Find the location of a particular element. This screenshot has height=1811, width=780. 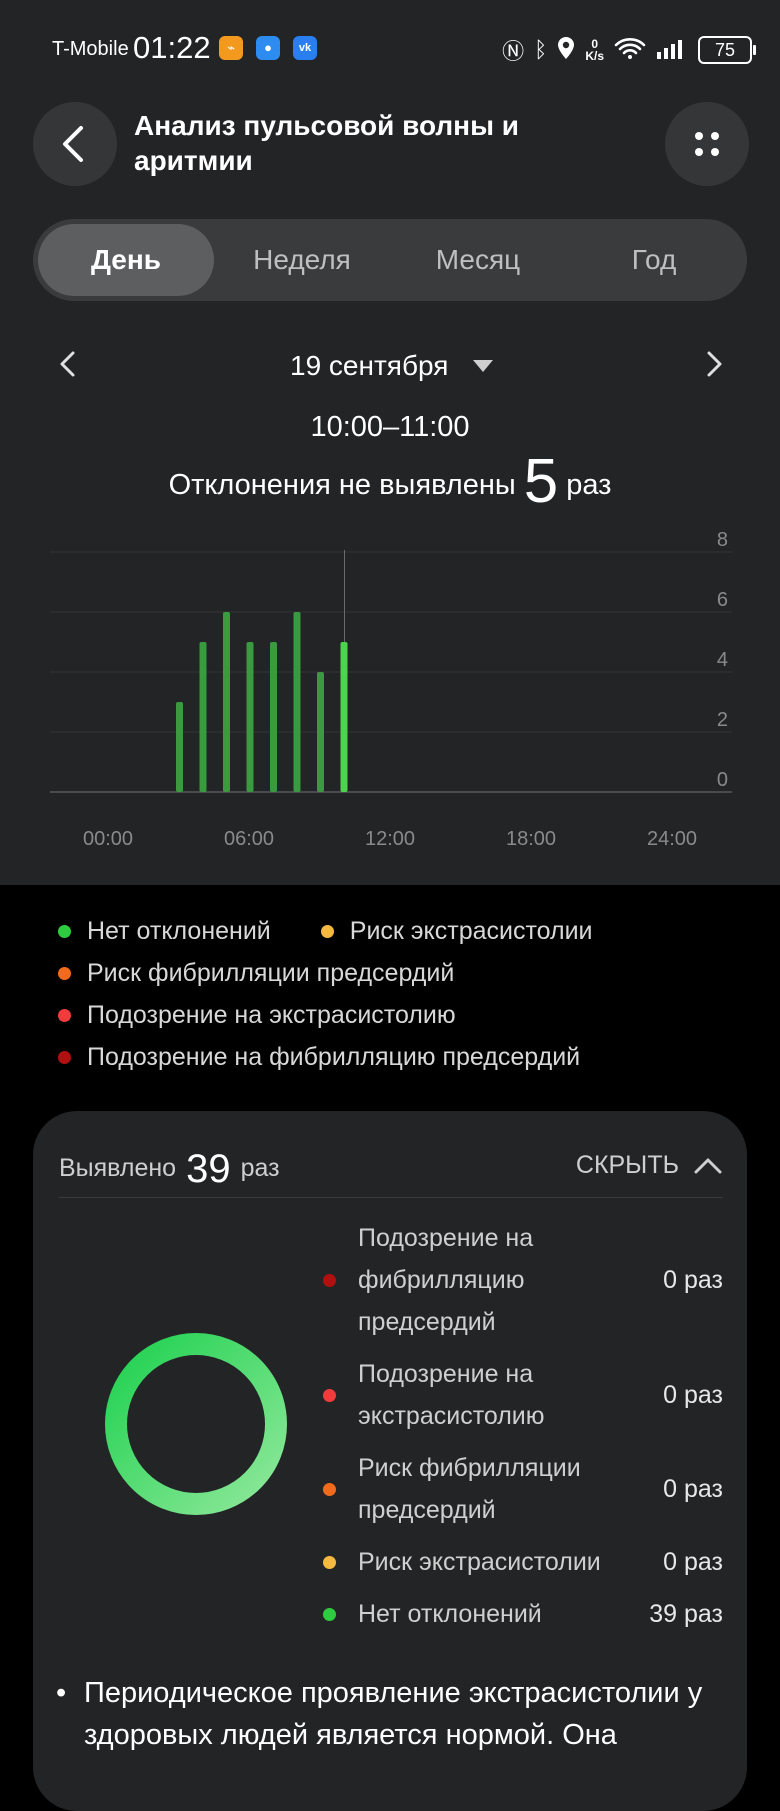

summary-unit: раз is located at coordinates (589, 485).